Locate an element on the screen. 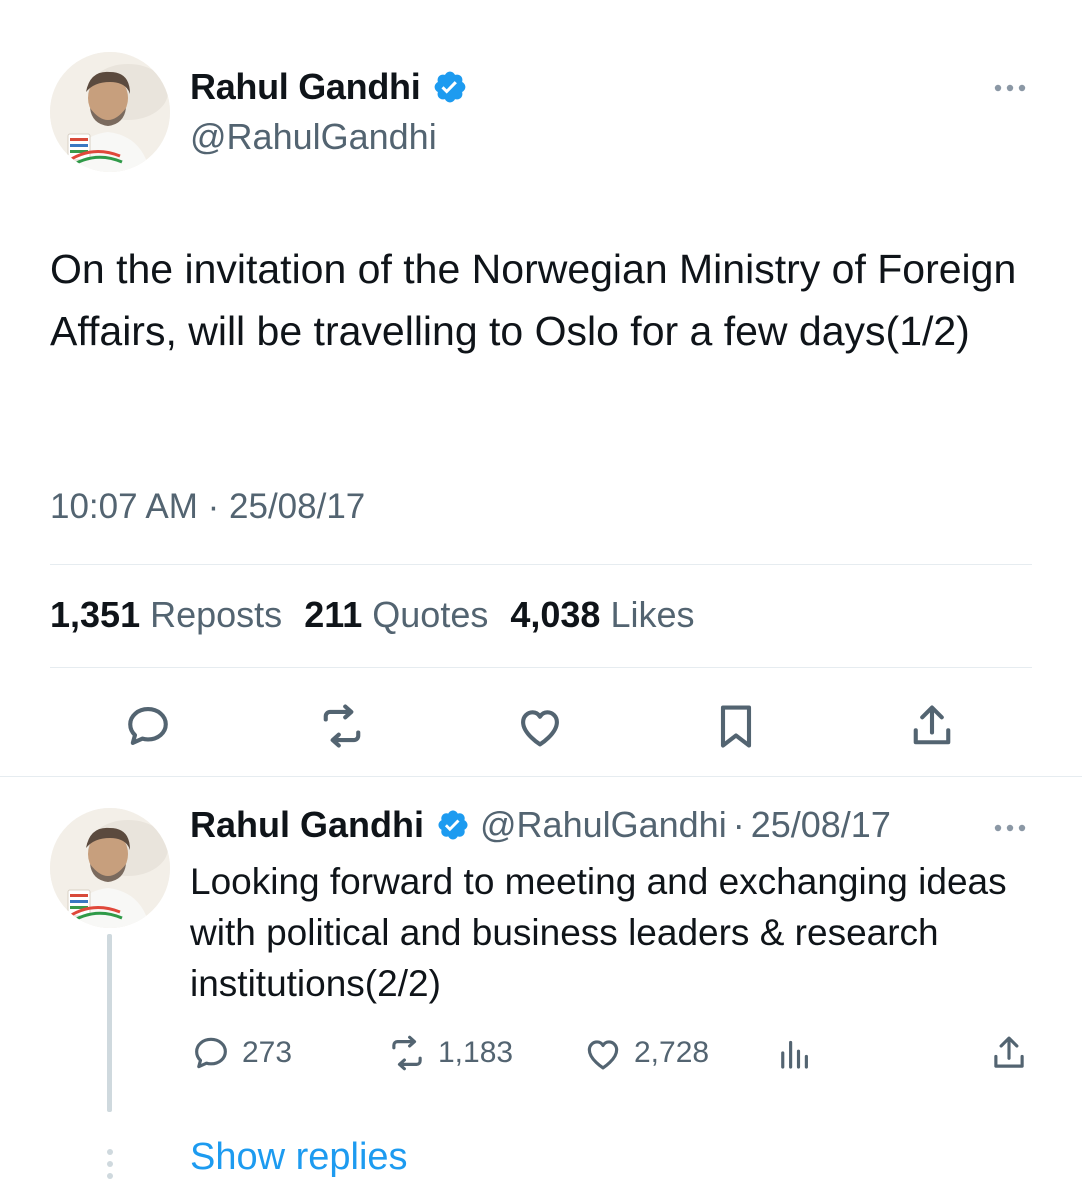  reply-author-name: Rahul Gandhi is located at coordinates (307, 825).